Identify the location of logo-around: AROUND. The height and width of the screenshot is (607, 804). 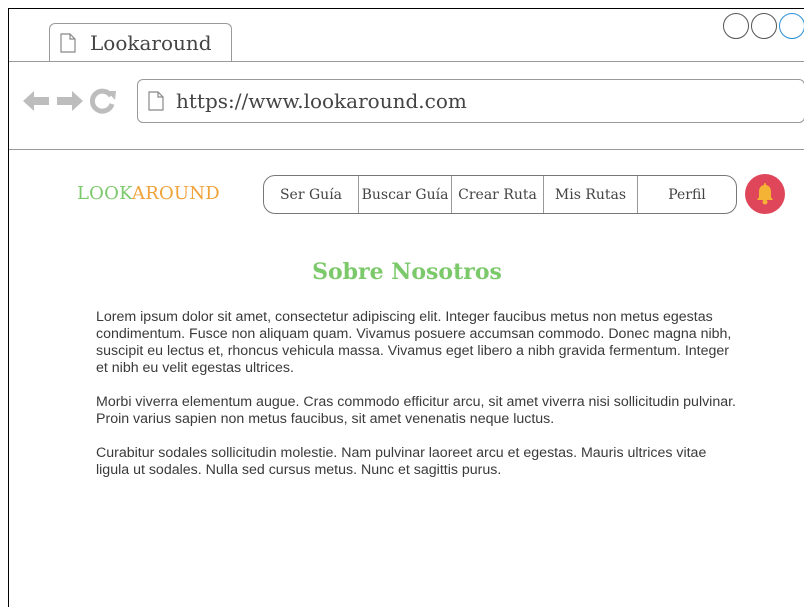
(176, 193).